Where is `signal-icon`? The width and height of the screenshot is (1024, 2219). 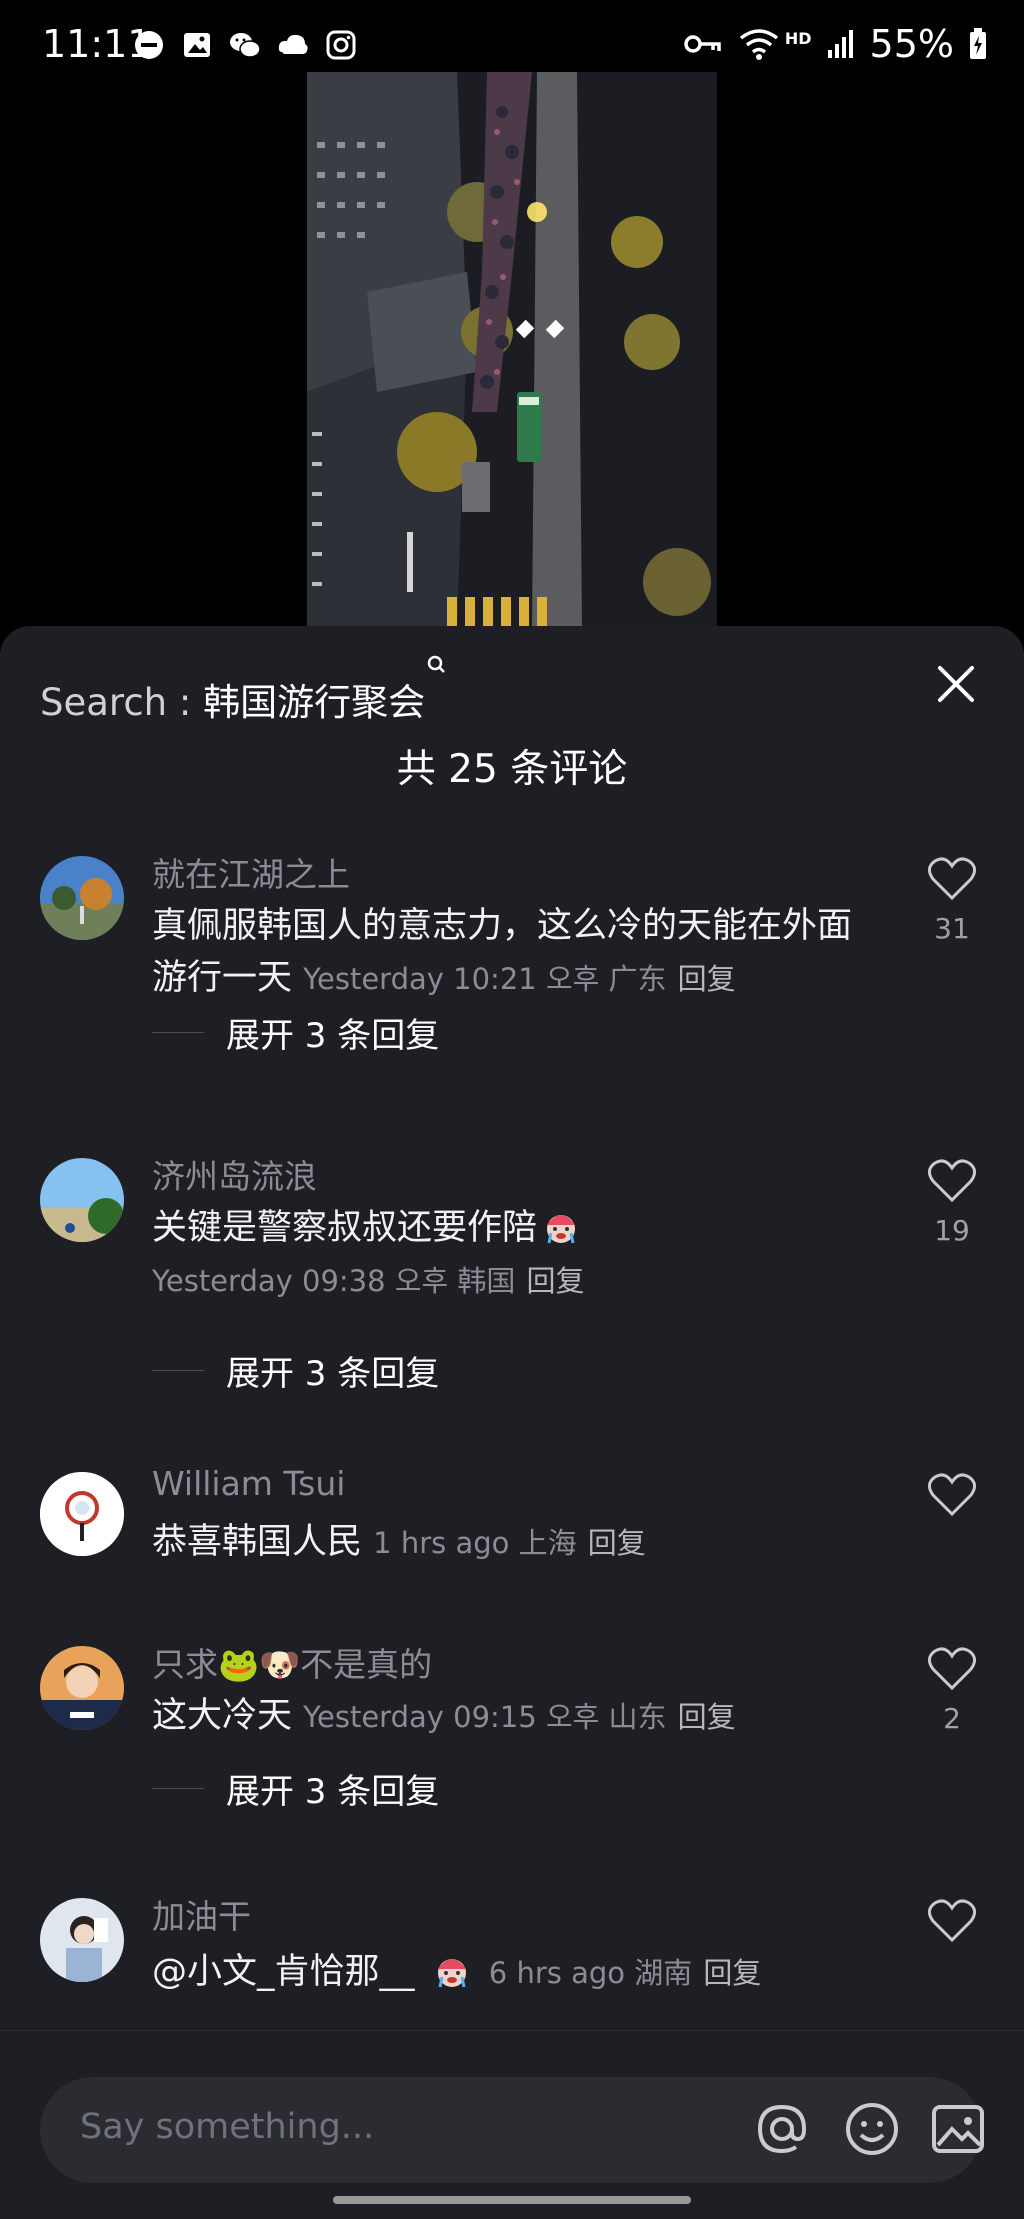 signal-icon is located at coordinates (840, 44).